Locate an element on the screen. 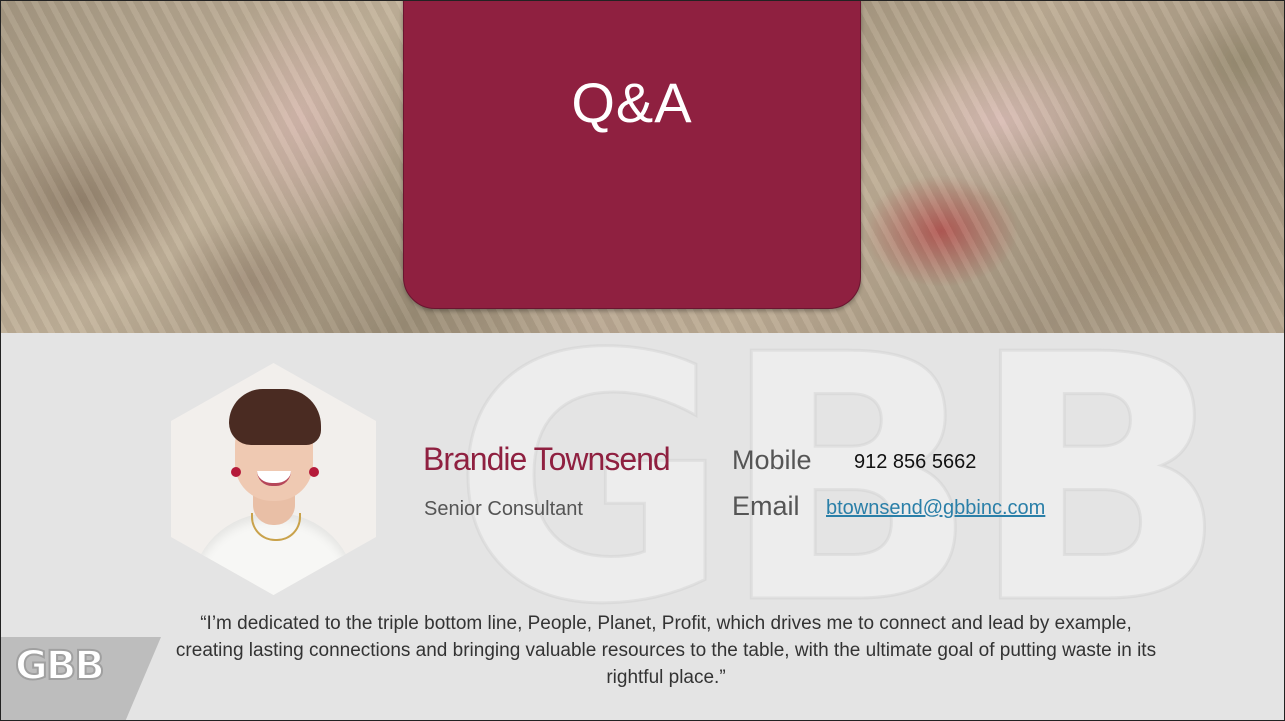  contact-name: Brandie Townsend is located at coordinates (547, 459).